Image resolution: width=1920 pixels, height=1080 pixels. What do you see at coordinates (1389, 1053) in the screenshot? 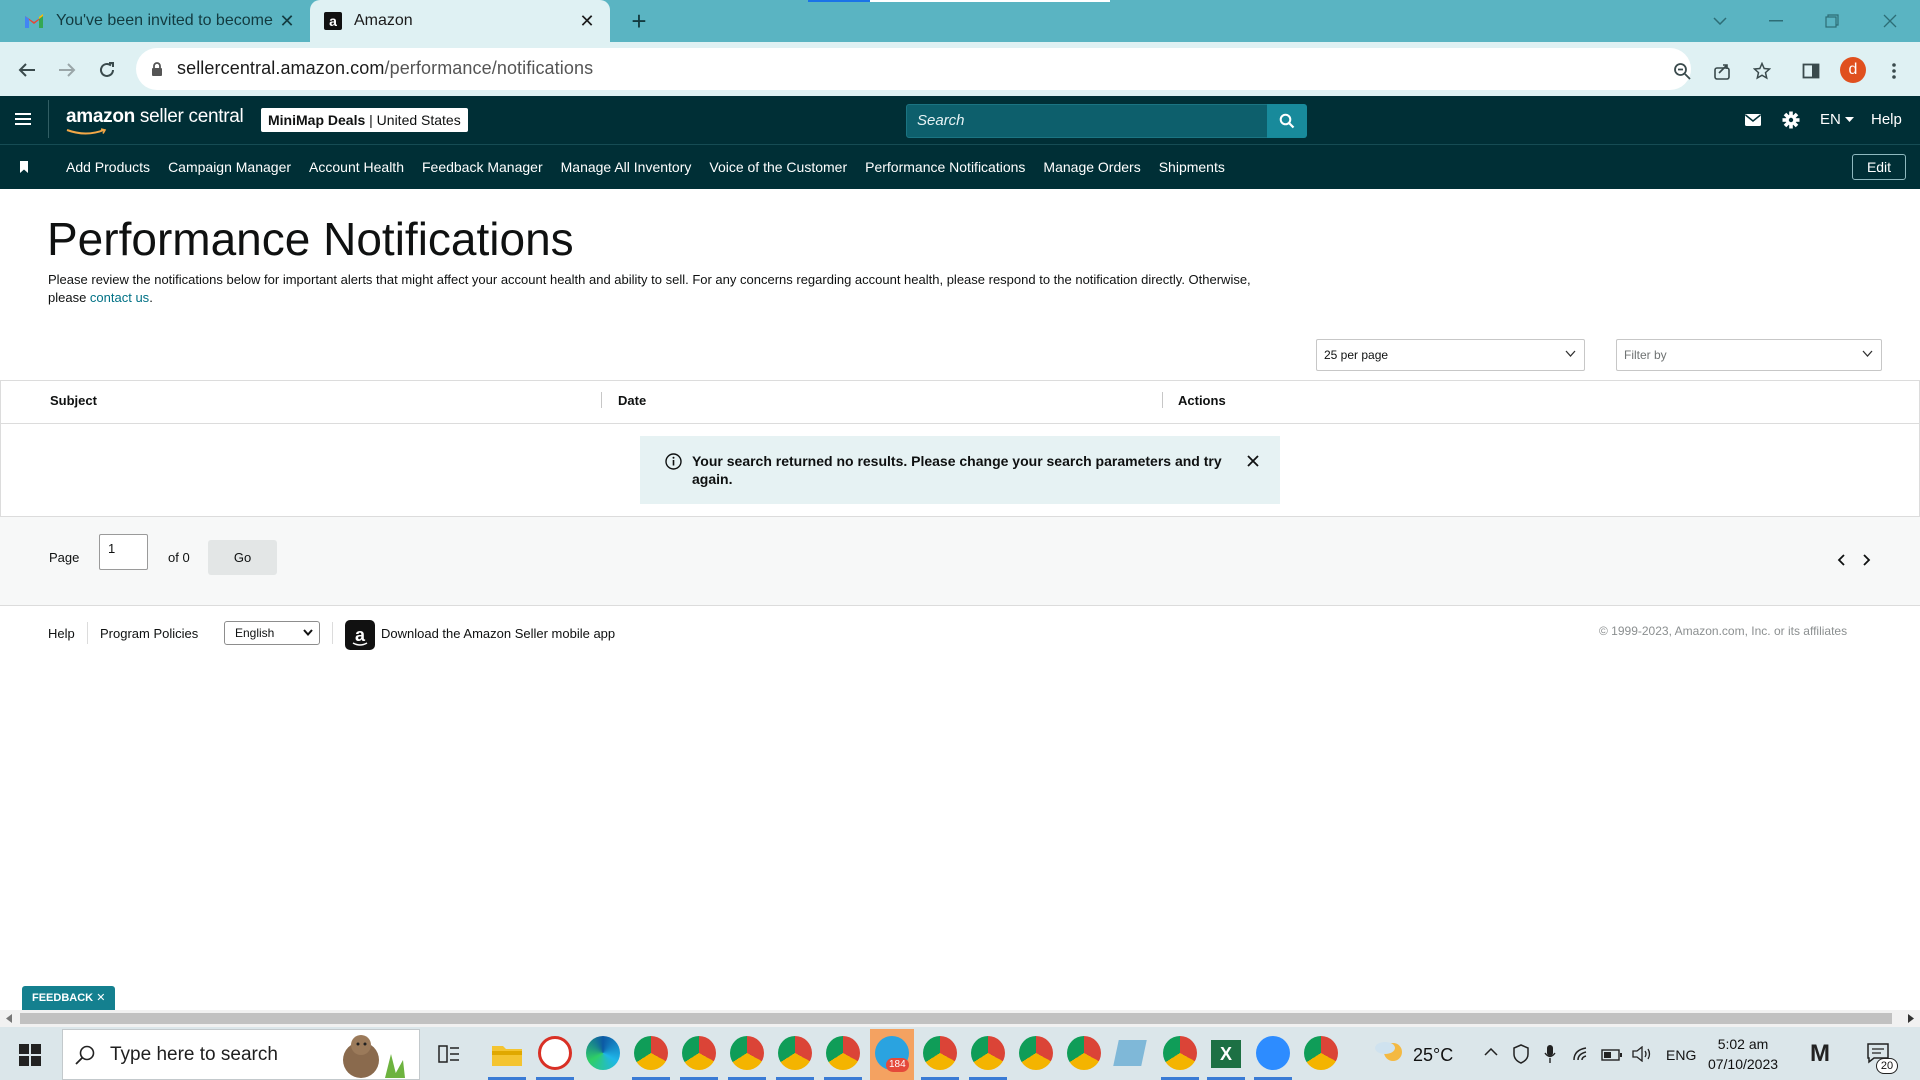
I see `weather-partly-cloudy-icon` at bounding box center [1389, 1053].